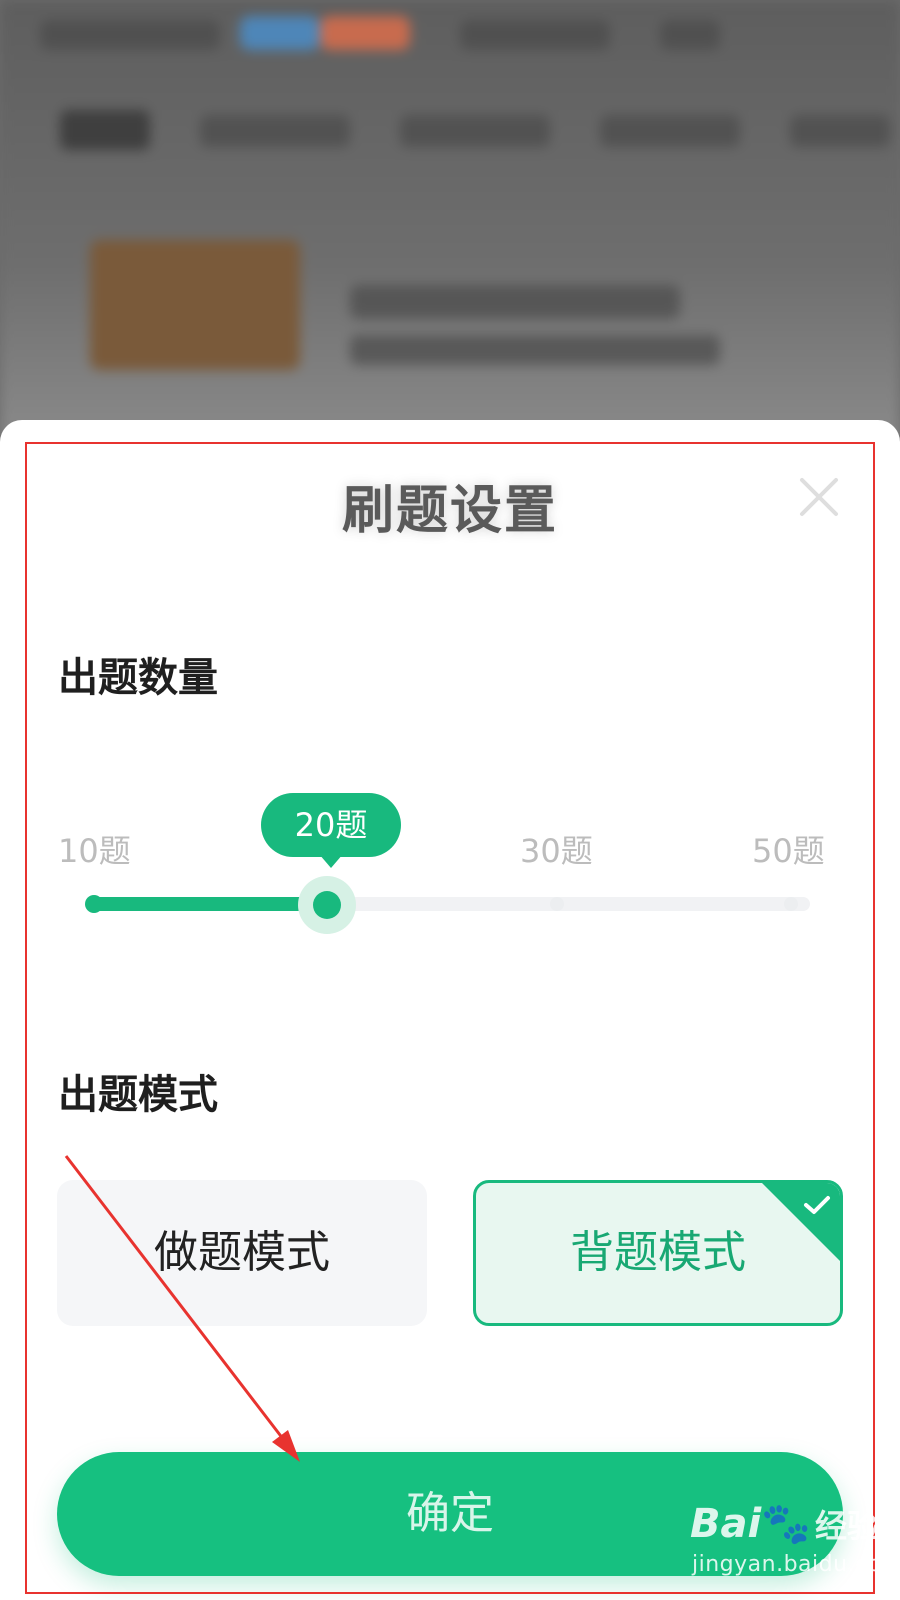 The image size is (900, 1600). Describe the element at coordinates (94, 849) in the screenshot. I see `tick-label-10: 10题` at that location.